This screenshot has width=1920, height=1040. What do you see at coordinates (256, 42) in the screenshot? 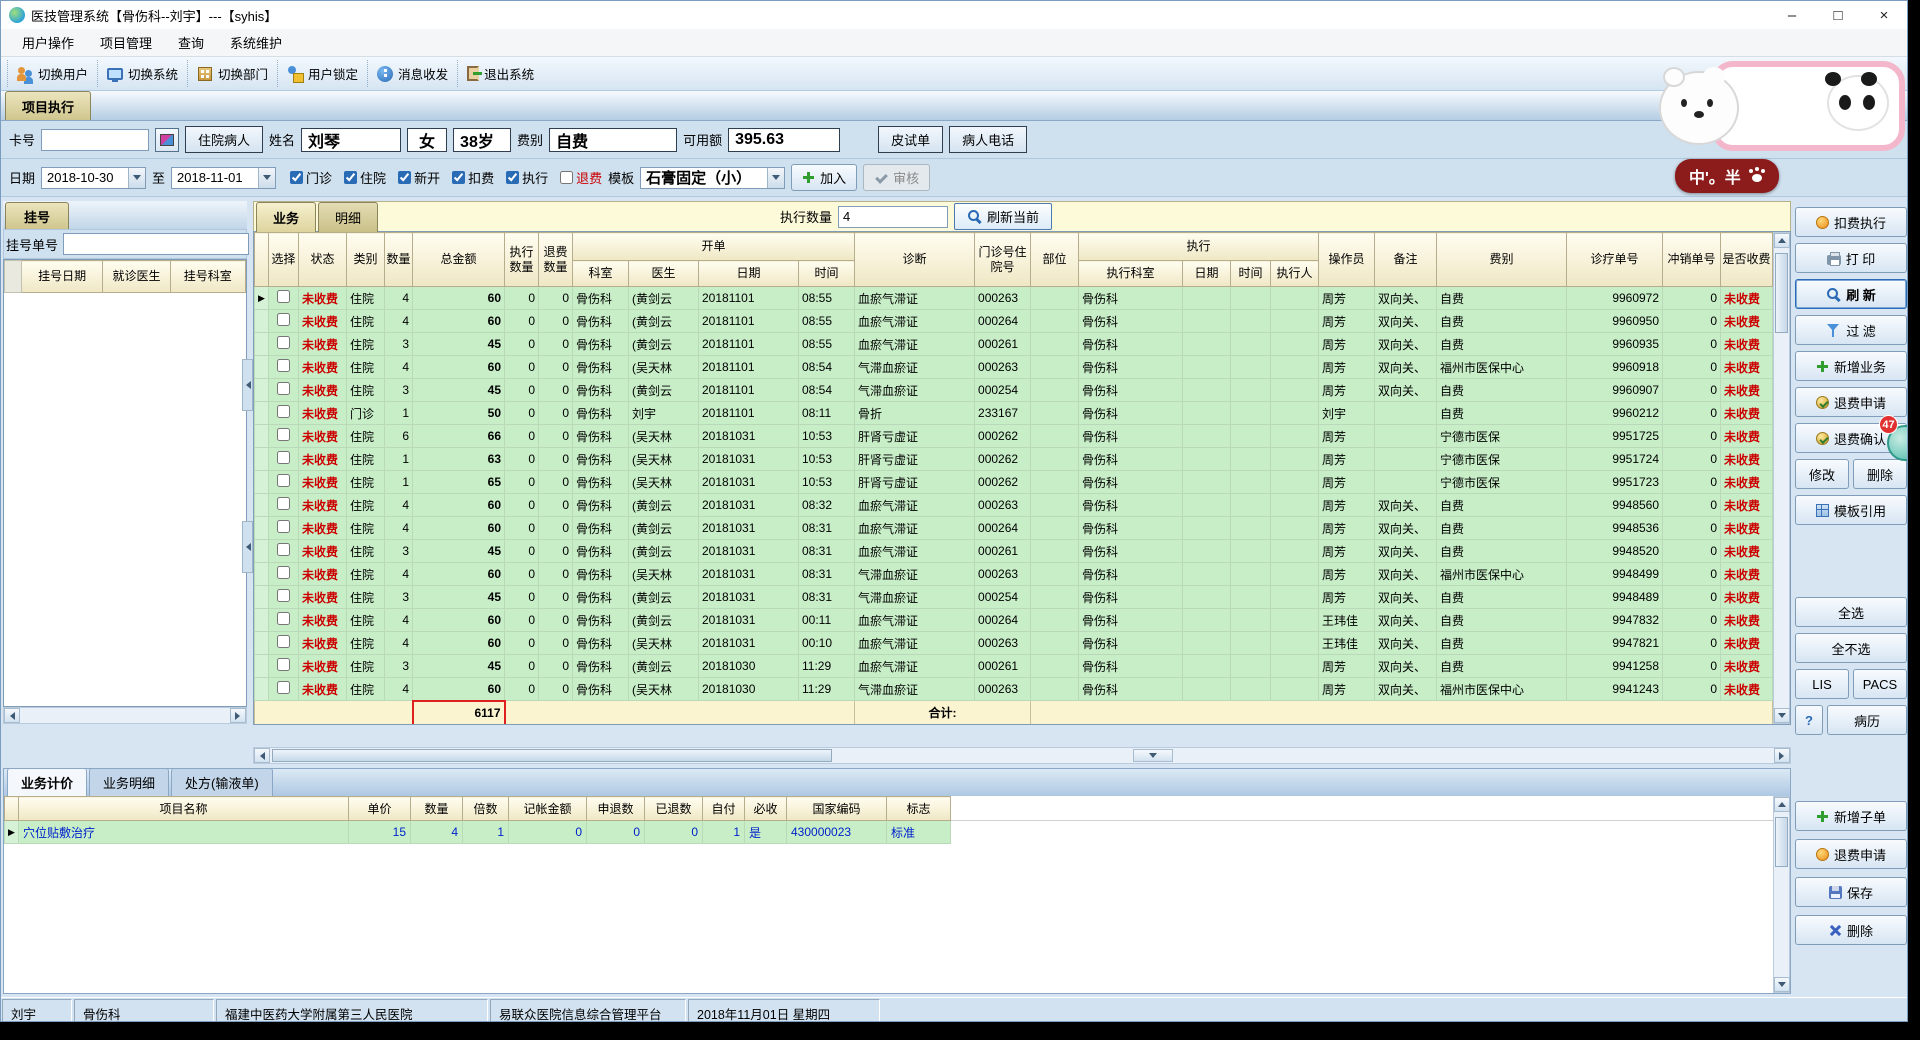
I see `menu-item: 系统维护` at bounding box center [256, 42].